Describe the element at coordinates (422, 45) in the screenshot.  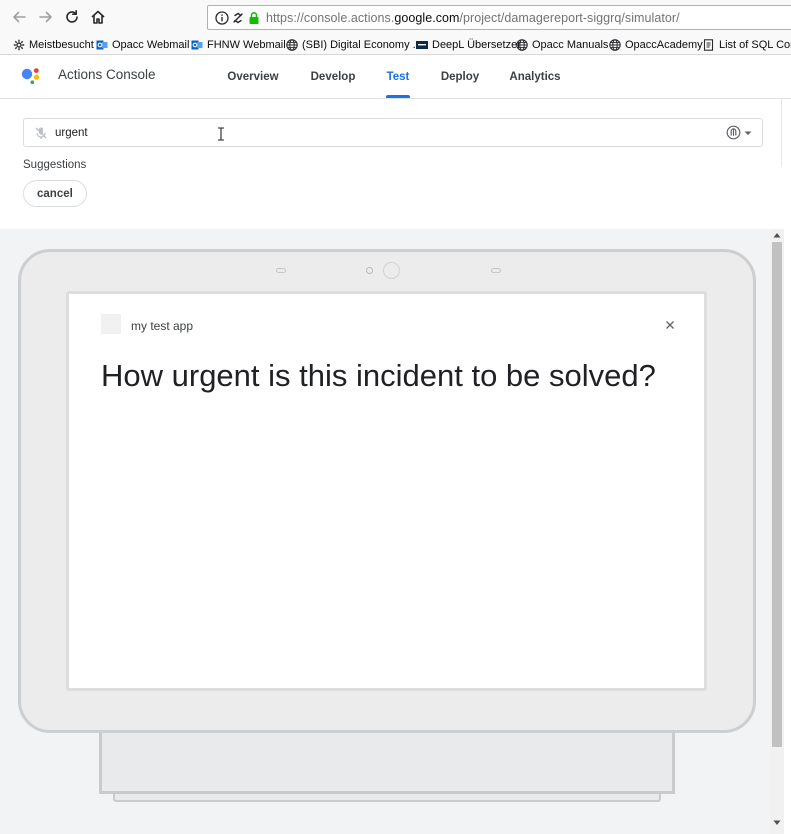
I see `deepl-icon` at that location.